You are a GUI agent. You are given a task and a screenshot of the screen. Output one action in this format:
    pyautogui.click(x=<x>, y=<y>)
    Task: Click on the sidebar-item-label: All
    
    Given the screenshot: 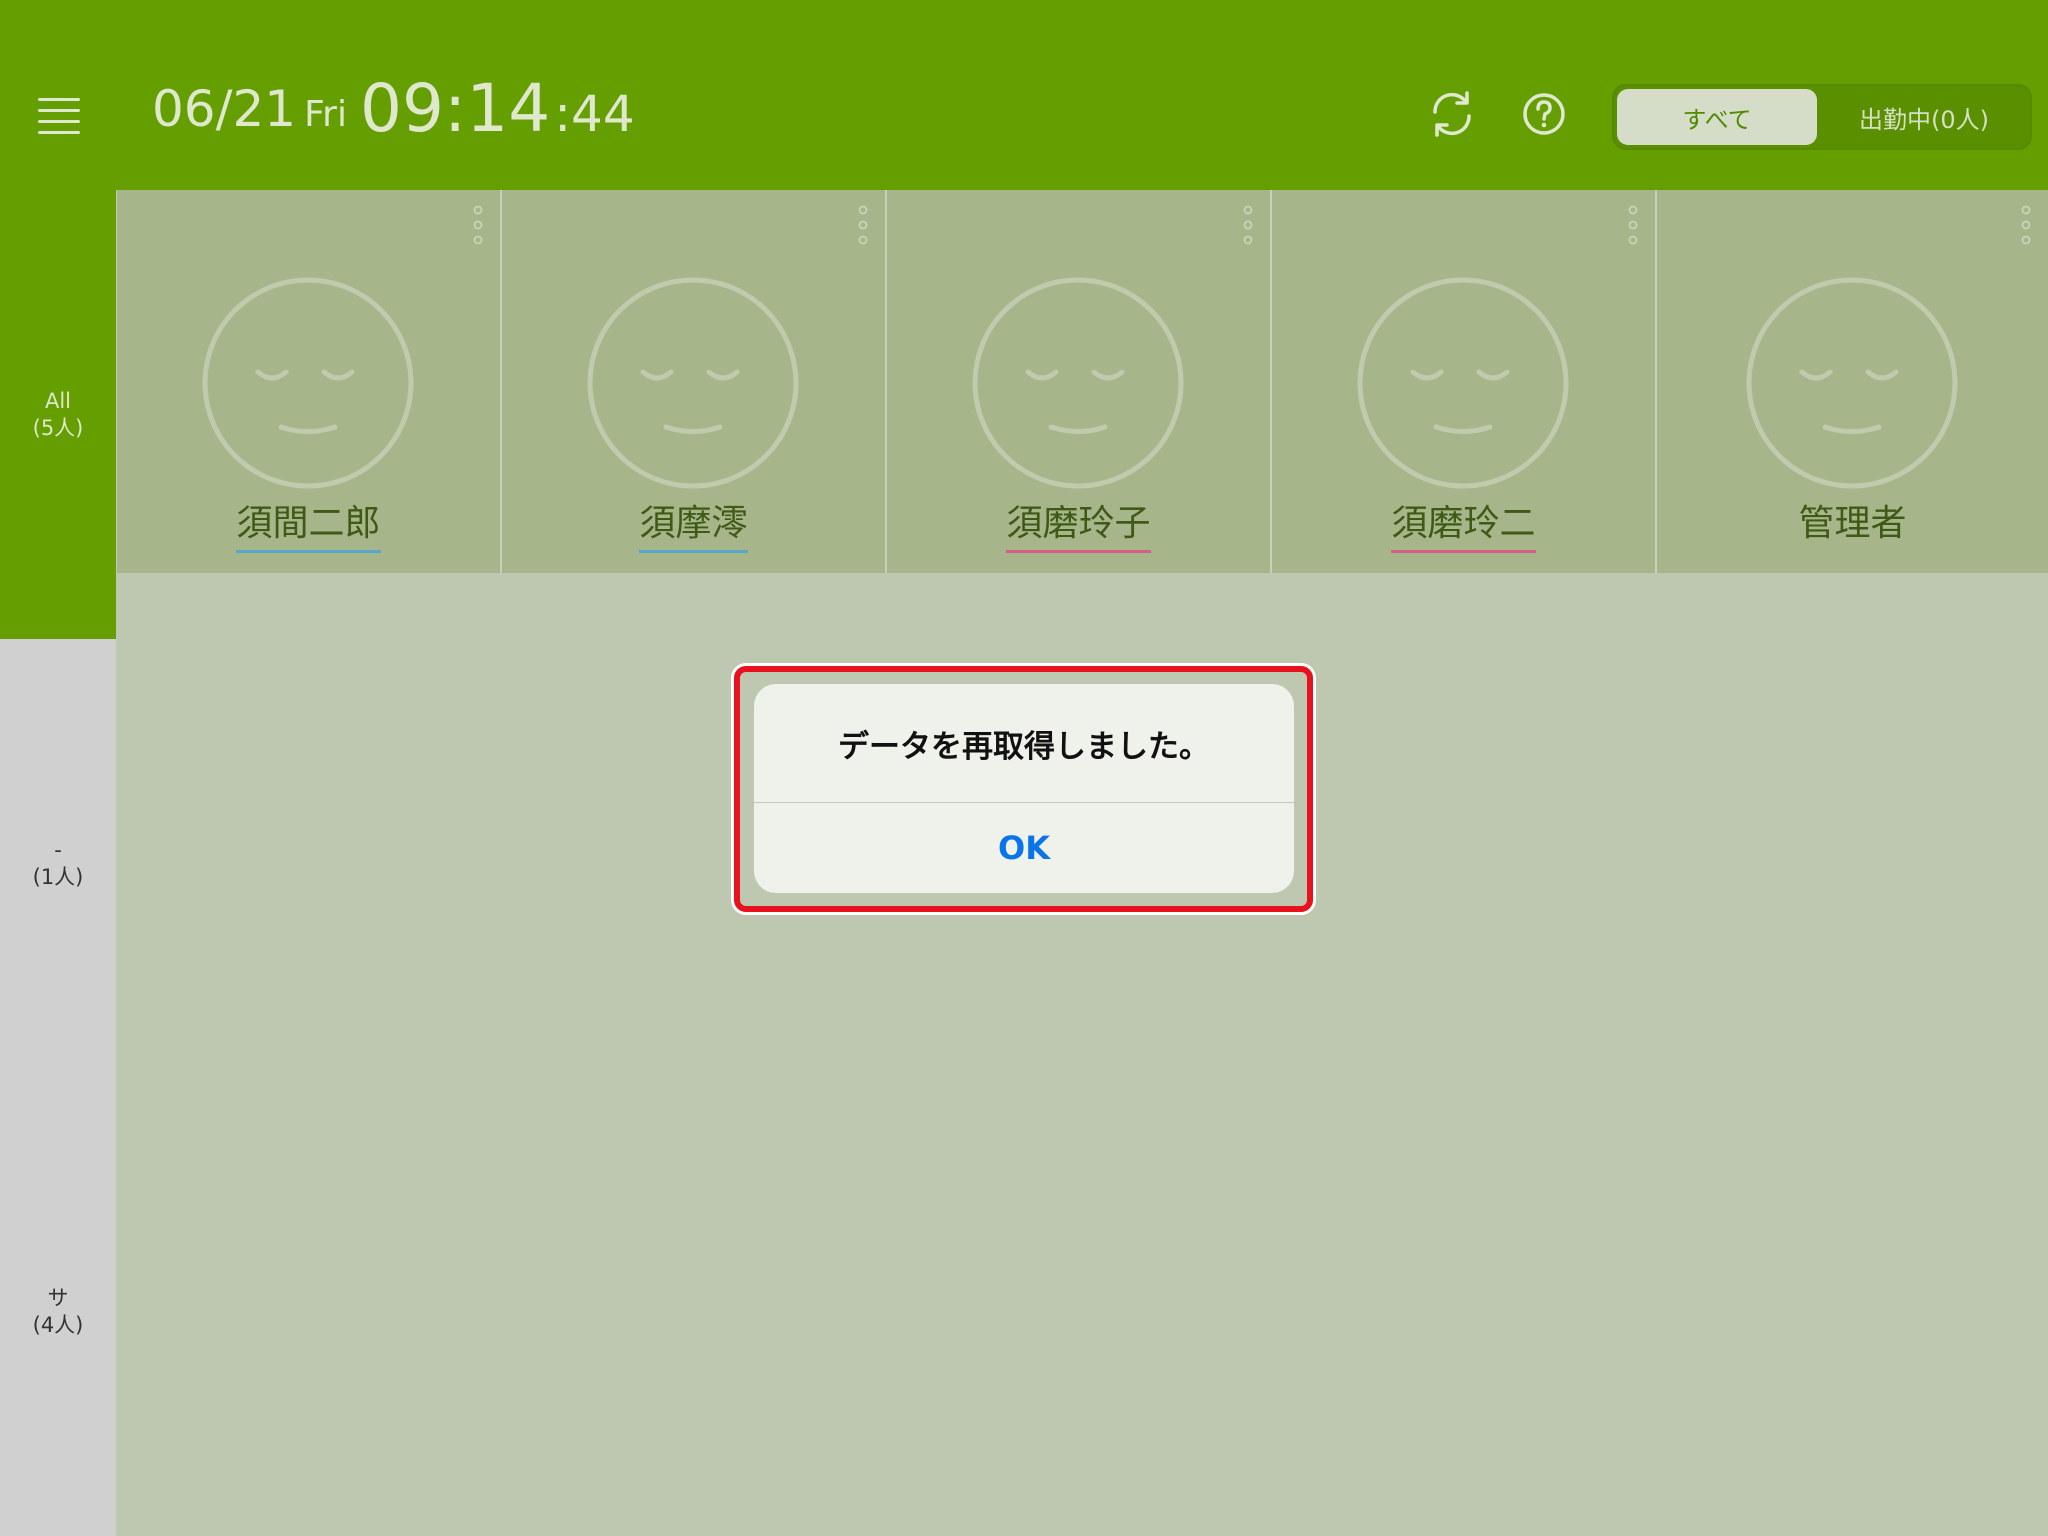 What is the action you would take?
    pyautogui.click(x=58, y=400)
    